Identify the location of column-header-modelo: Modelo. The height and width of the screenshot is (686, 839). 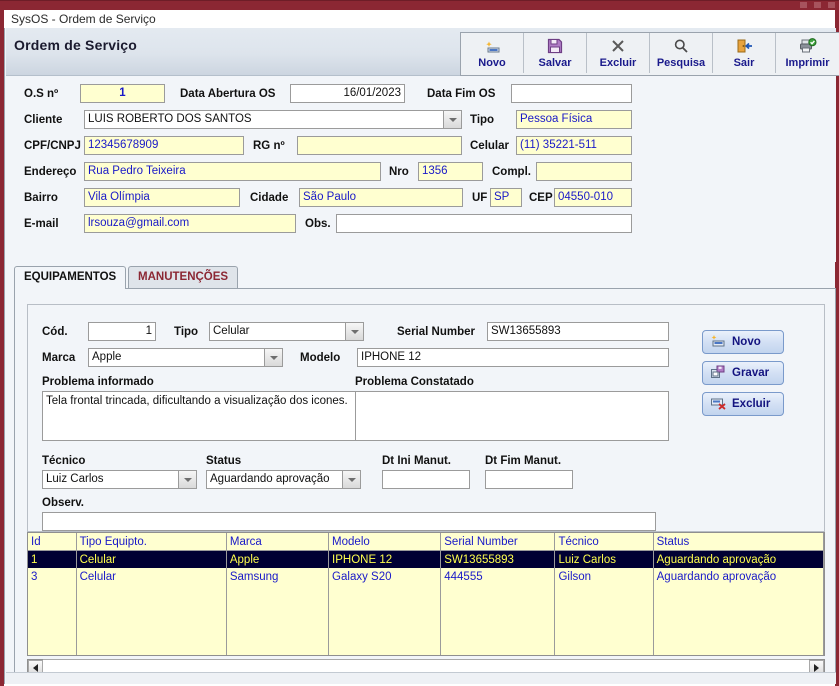
(385, 542).